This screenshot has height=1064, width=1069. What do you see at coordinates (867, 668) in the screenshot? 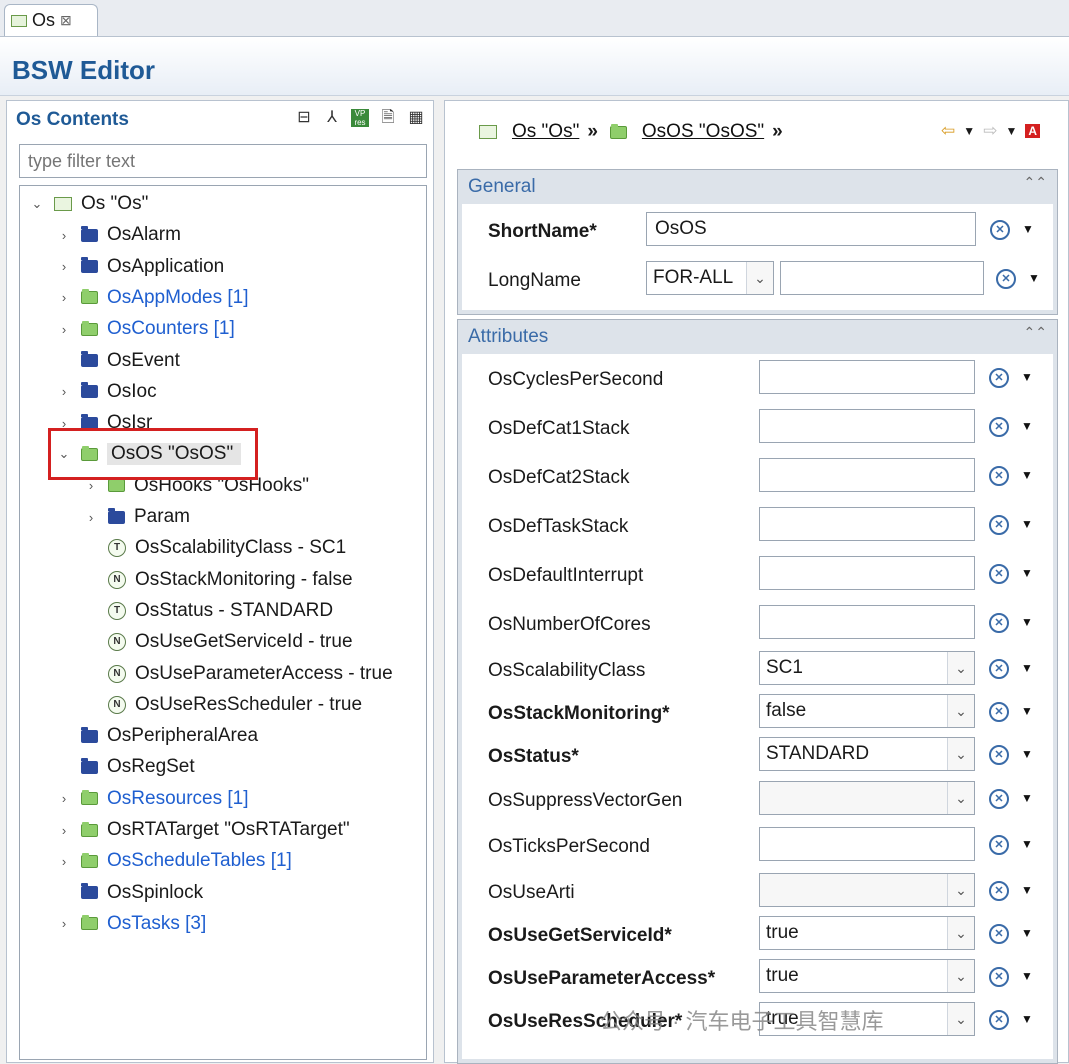
I see `attribute-select: SC1 ⌄` at bounding box center [867, 668].